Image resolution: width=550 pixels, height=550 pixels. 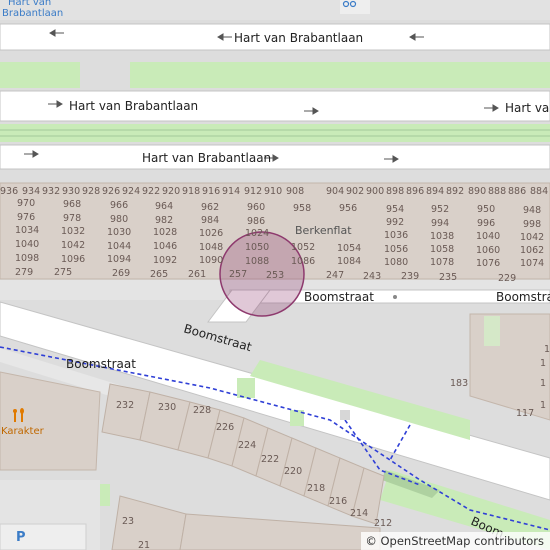 What do you see at coordinates (238, 274) in the screenshot?
I see `svg-text: 257` at bounding box center [238, 274].